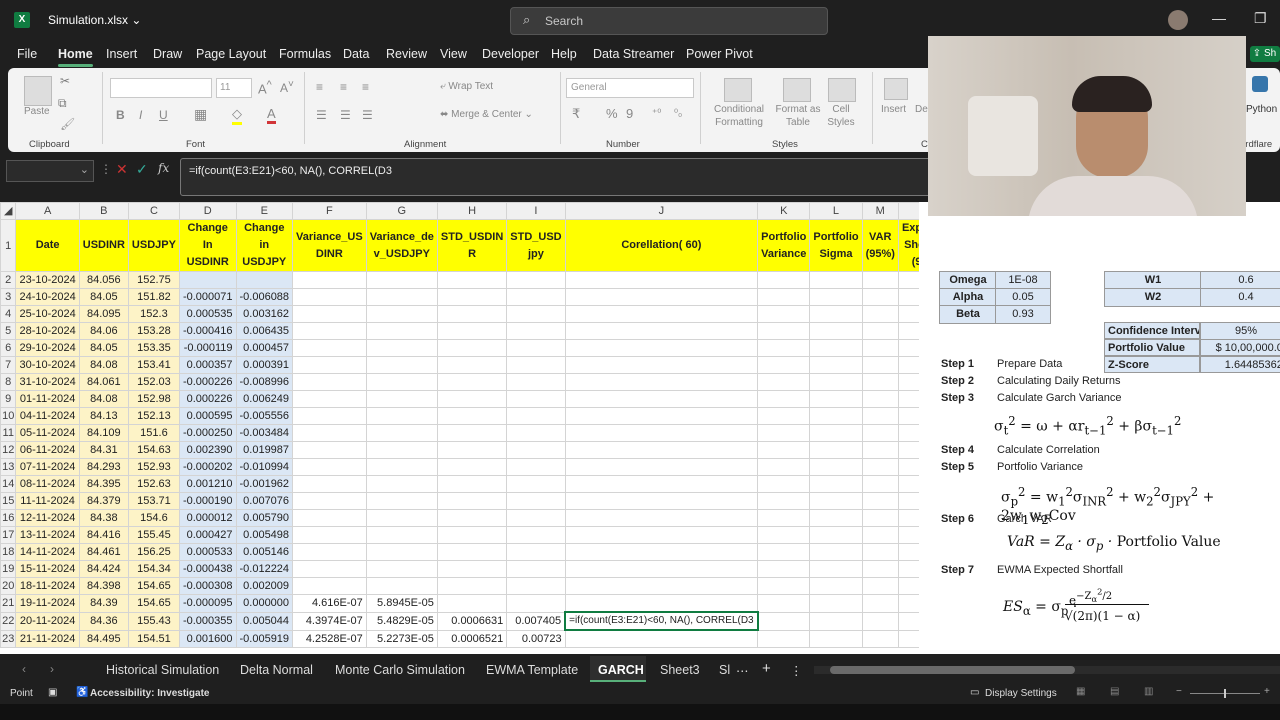  I want to click on change-usdinr-cell: -0.000226, so click(207, 382).